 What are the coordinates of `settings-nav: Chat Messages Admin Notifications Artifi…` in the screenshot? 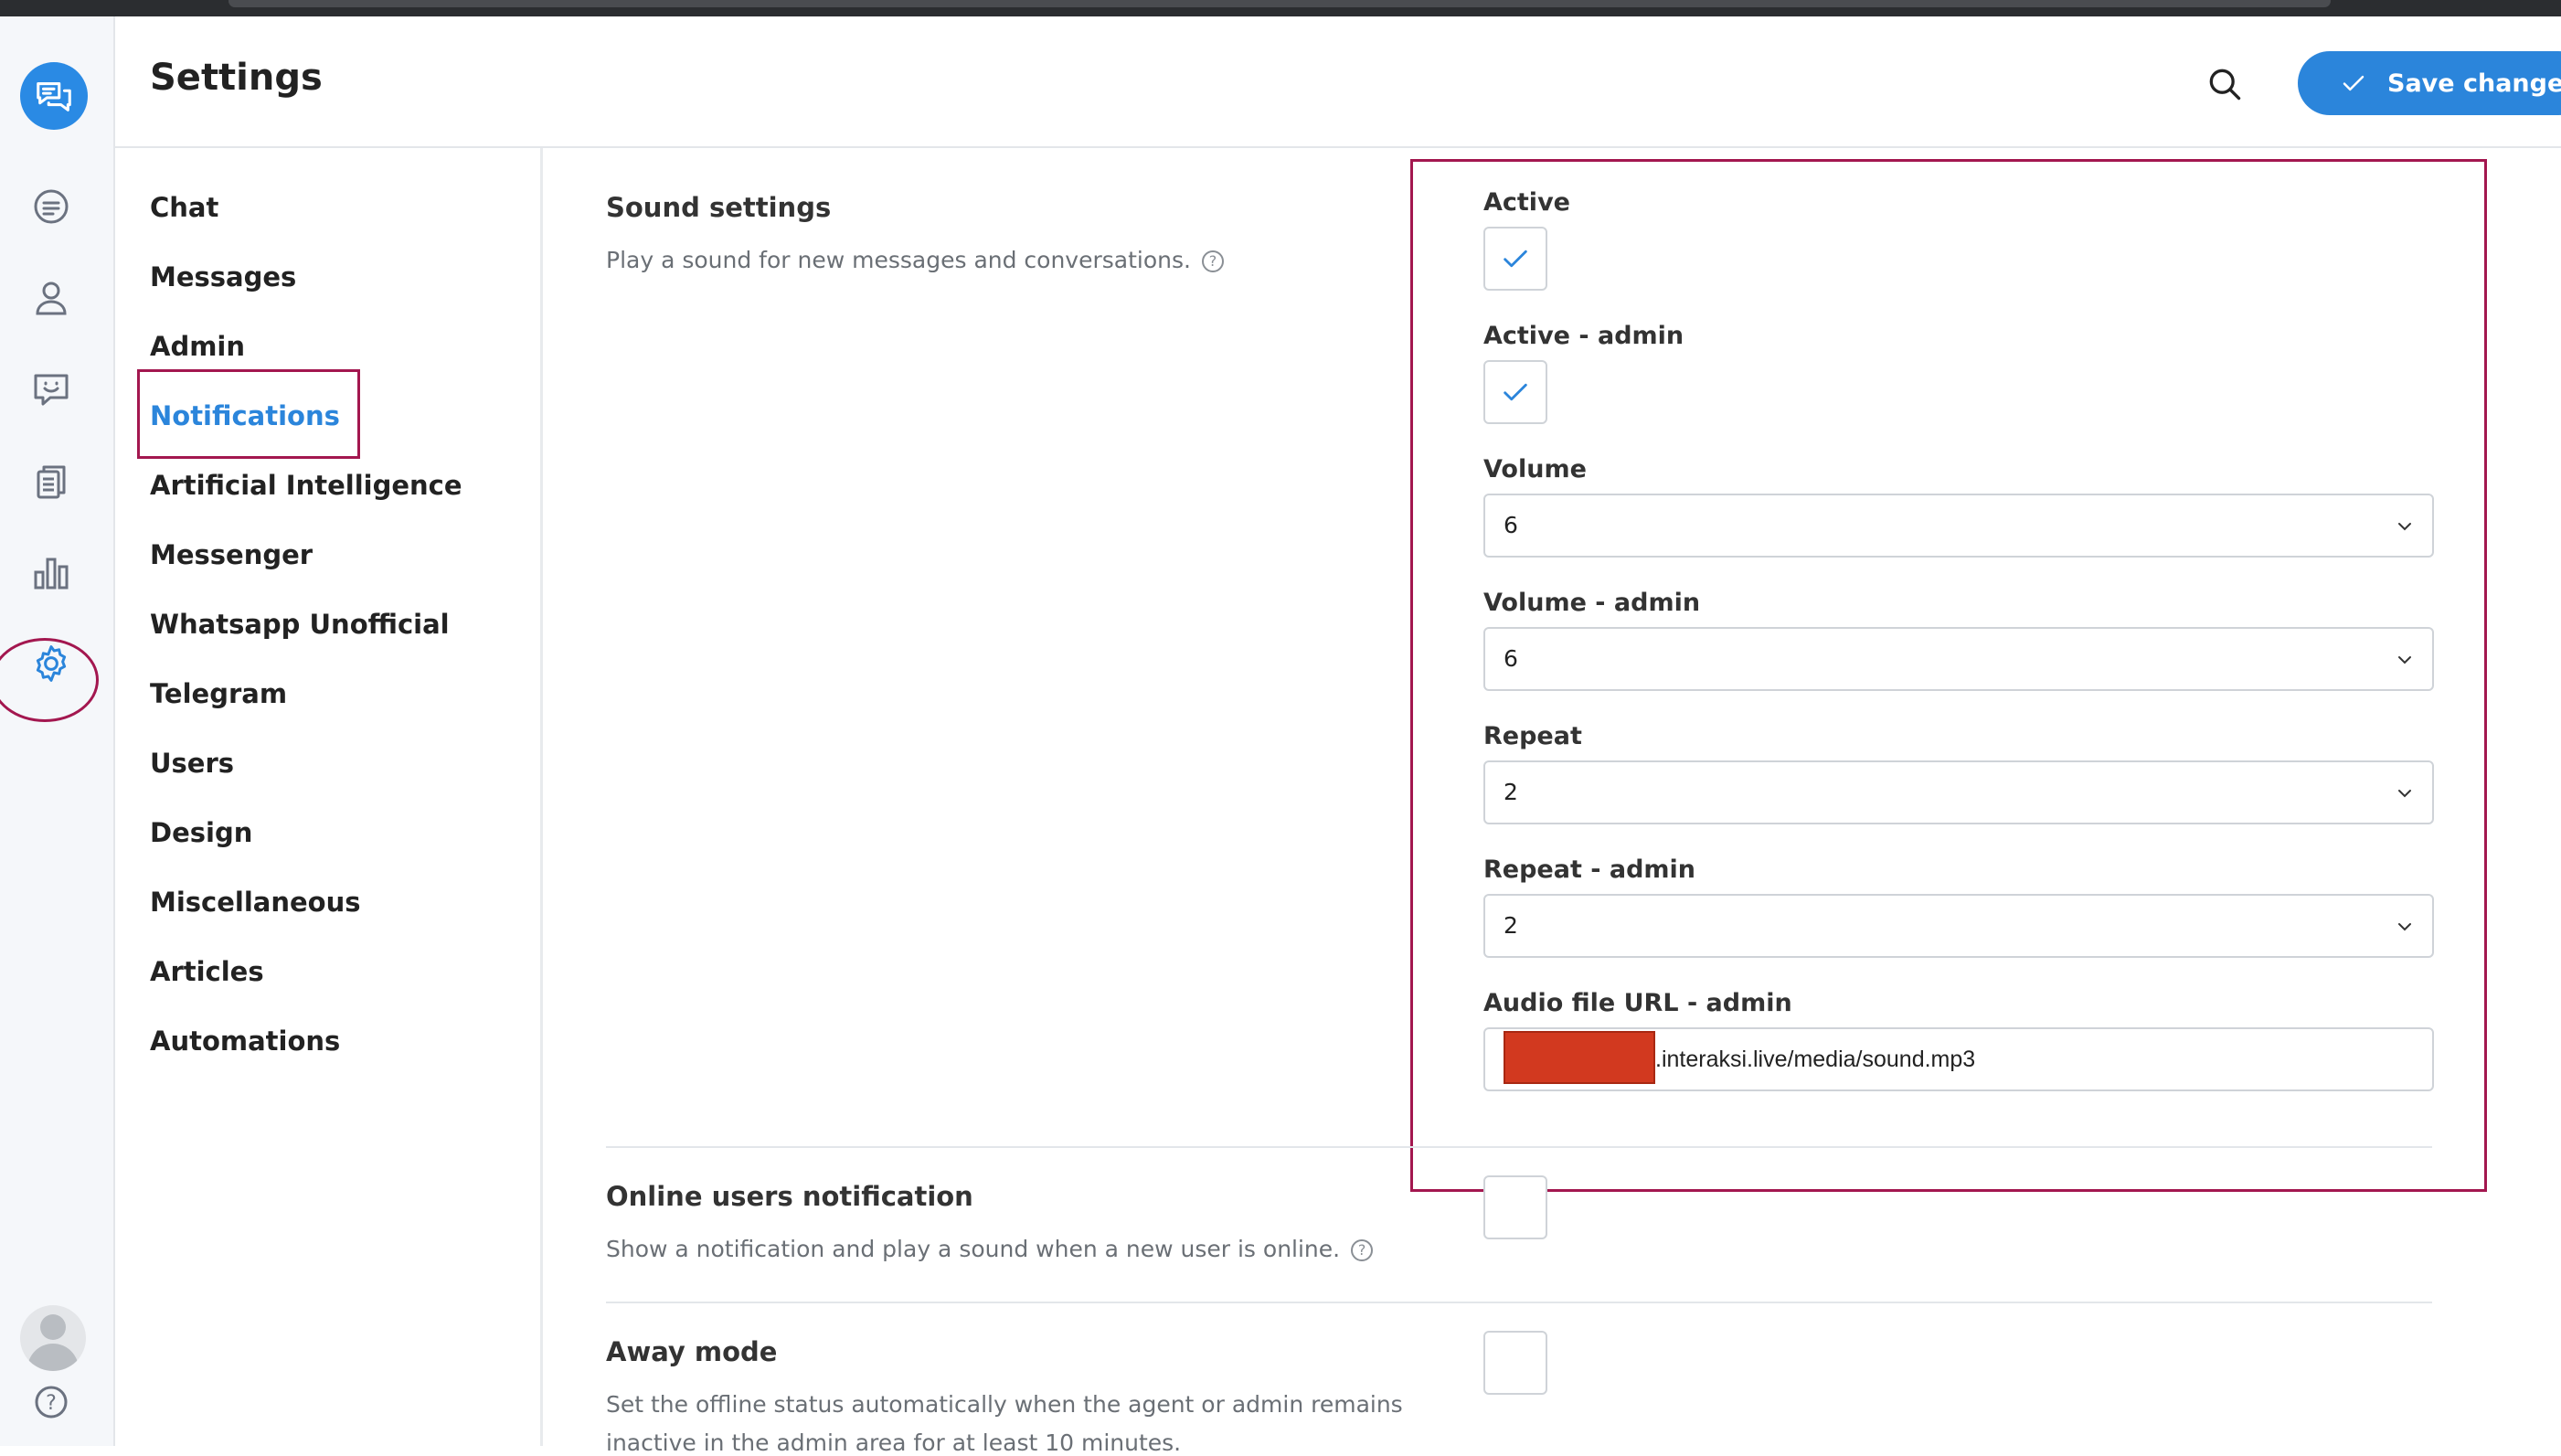 It's located at (329, 797).